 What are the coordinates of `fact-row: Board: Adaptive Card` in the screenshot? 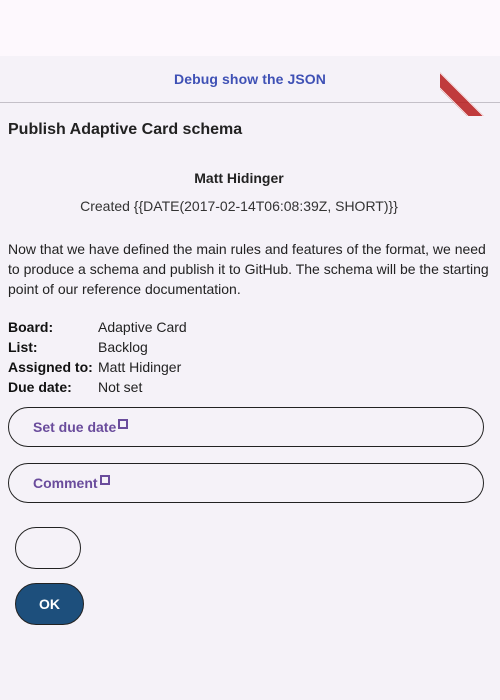 It's located at (97, 327).